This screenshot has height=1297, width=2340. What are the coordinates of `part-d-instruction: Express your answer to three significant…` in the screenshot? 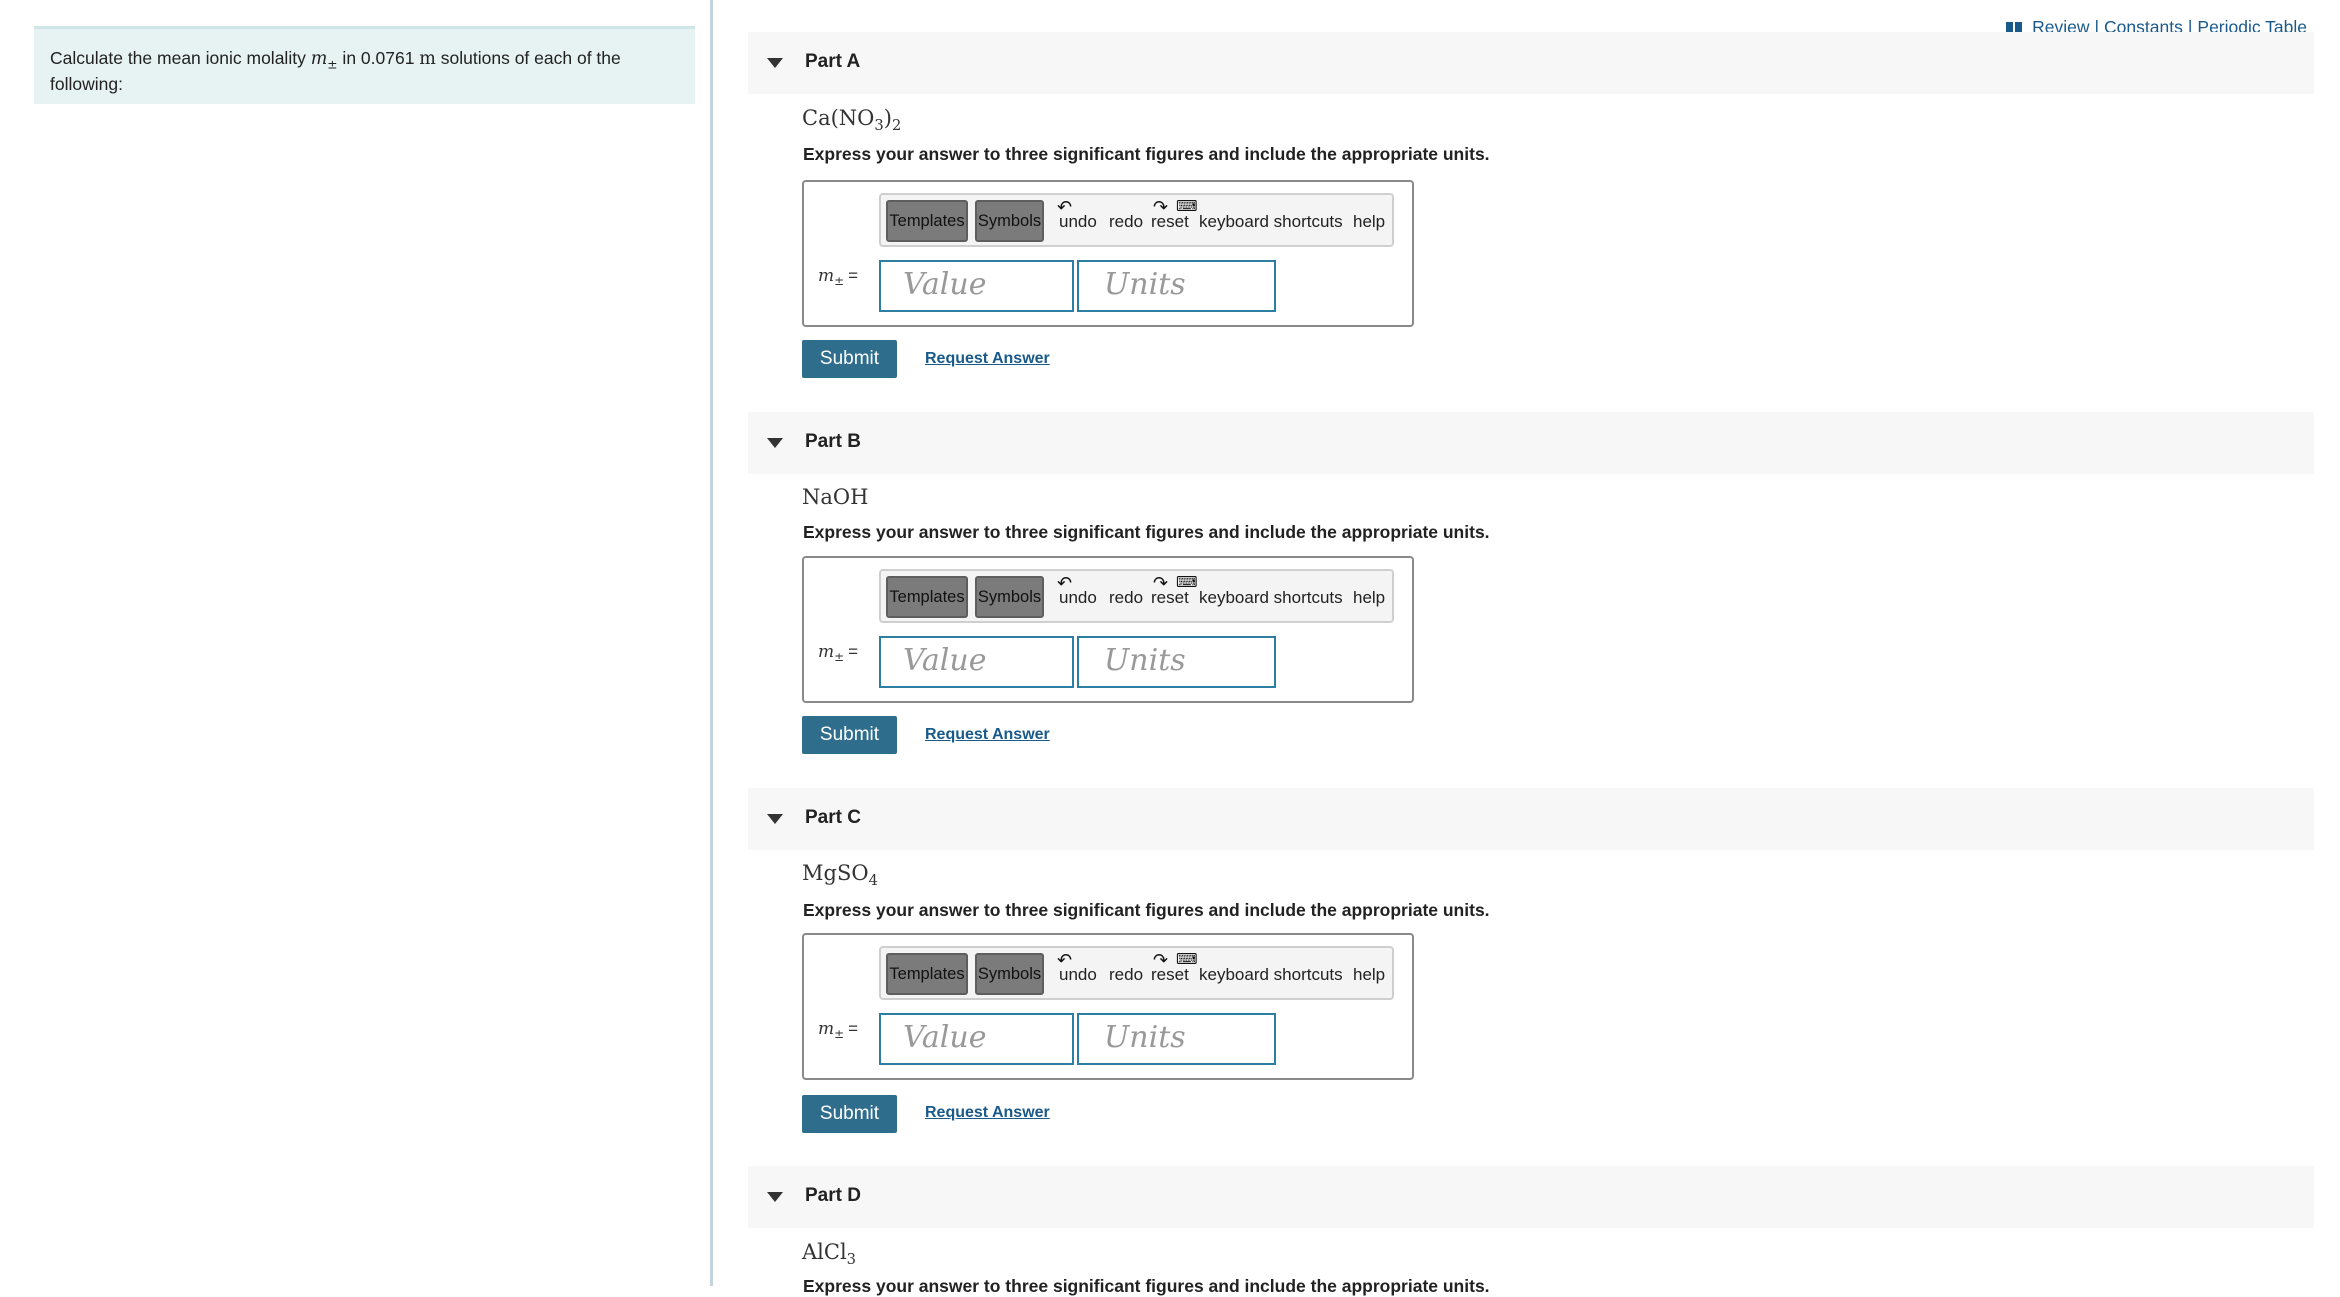 It's located at (1146, 1286).